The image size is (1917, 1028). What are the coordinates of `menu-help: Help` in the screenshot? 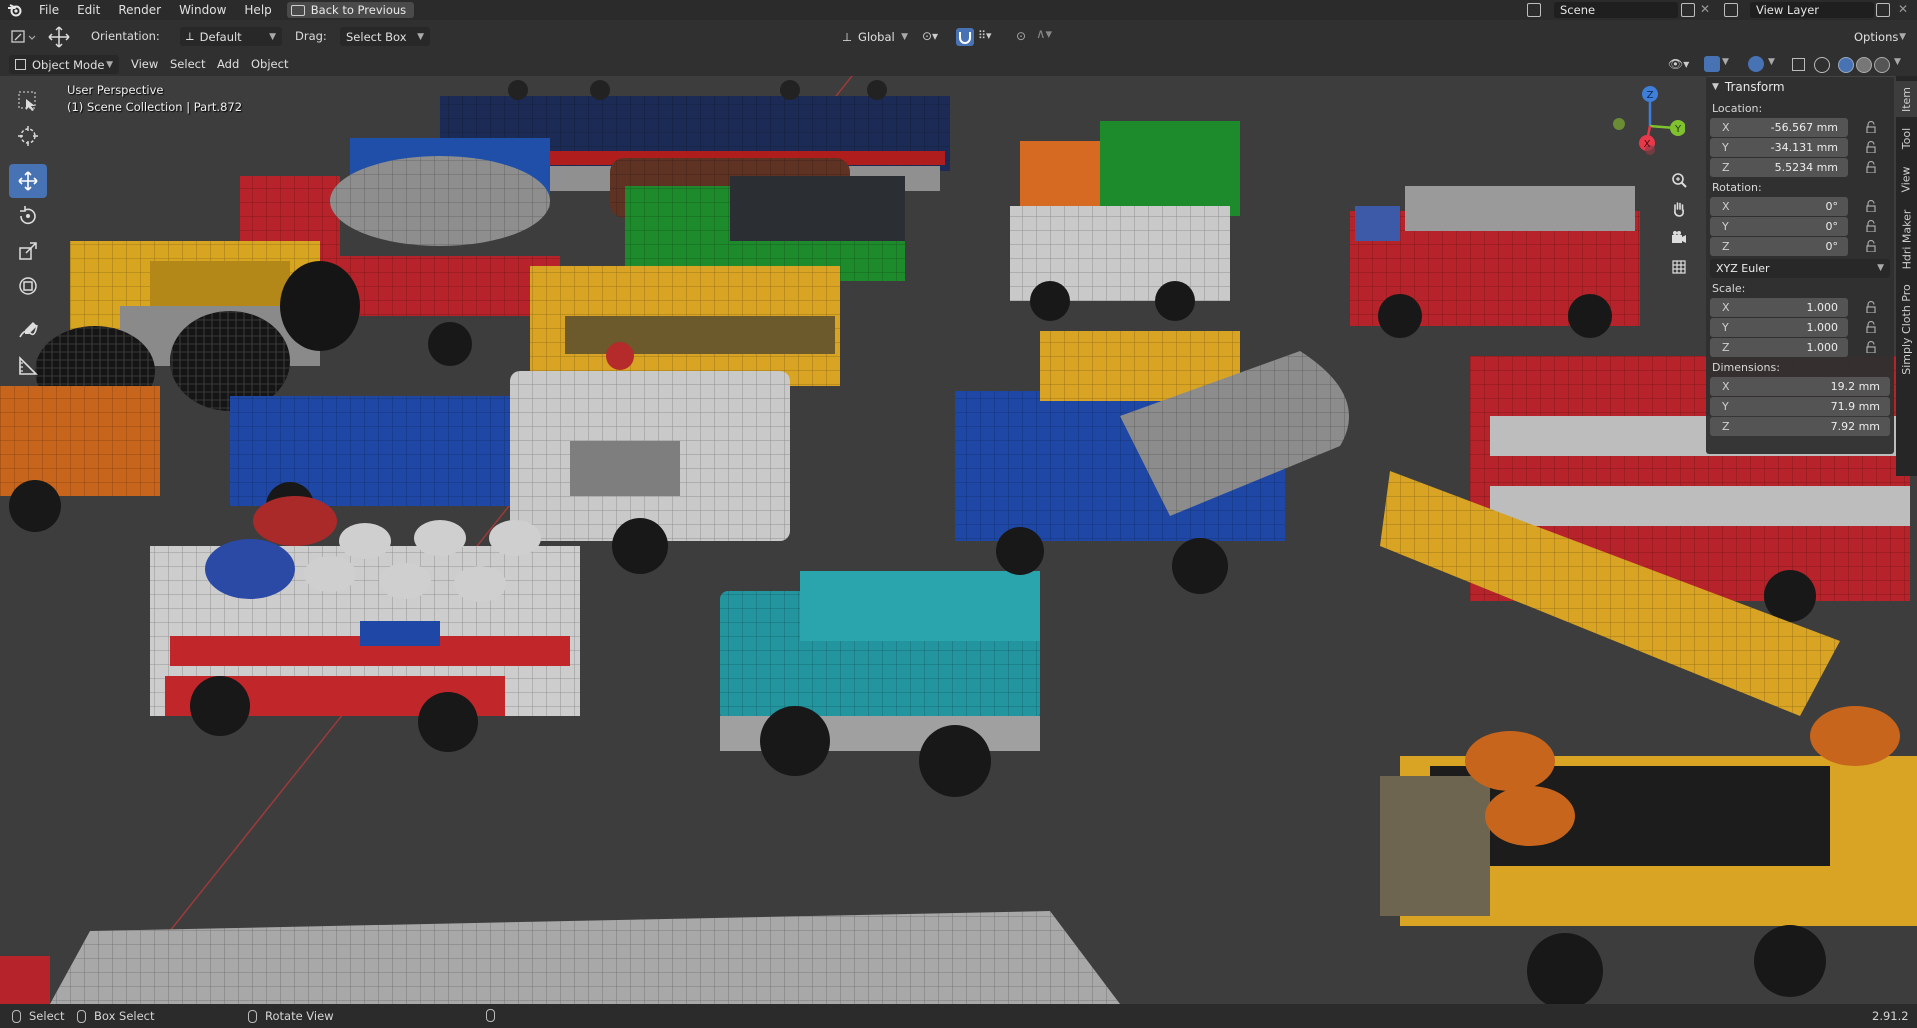 It's located at (257, 10).